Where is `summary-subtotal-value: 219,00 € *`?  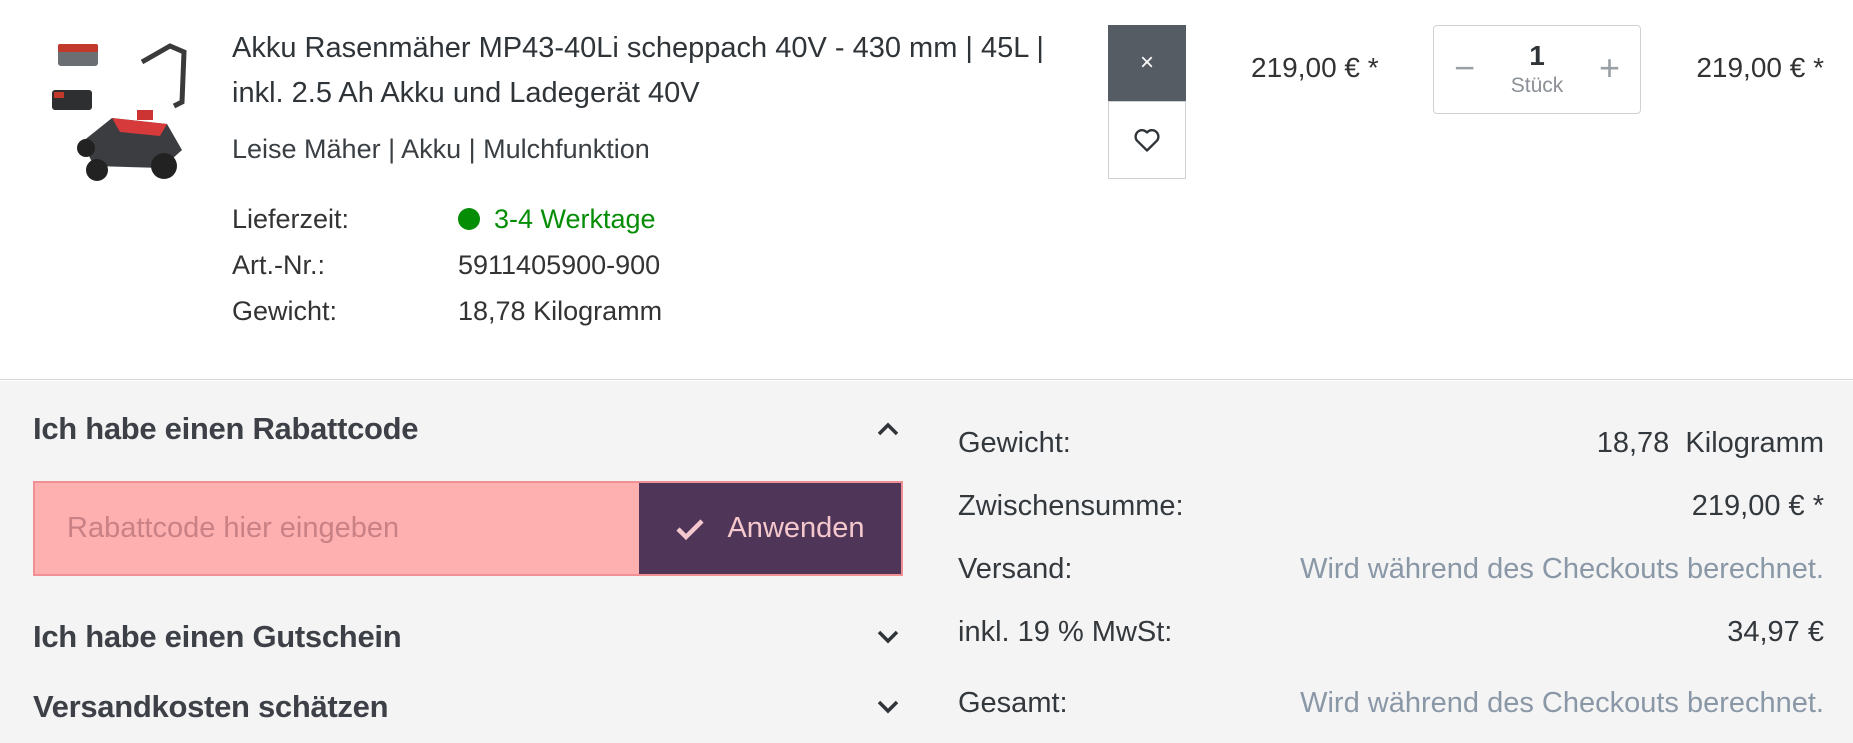
summary-subtotal-value: 219,00 € * is located at coordinates (1757, 506).